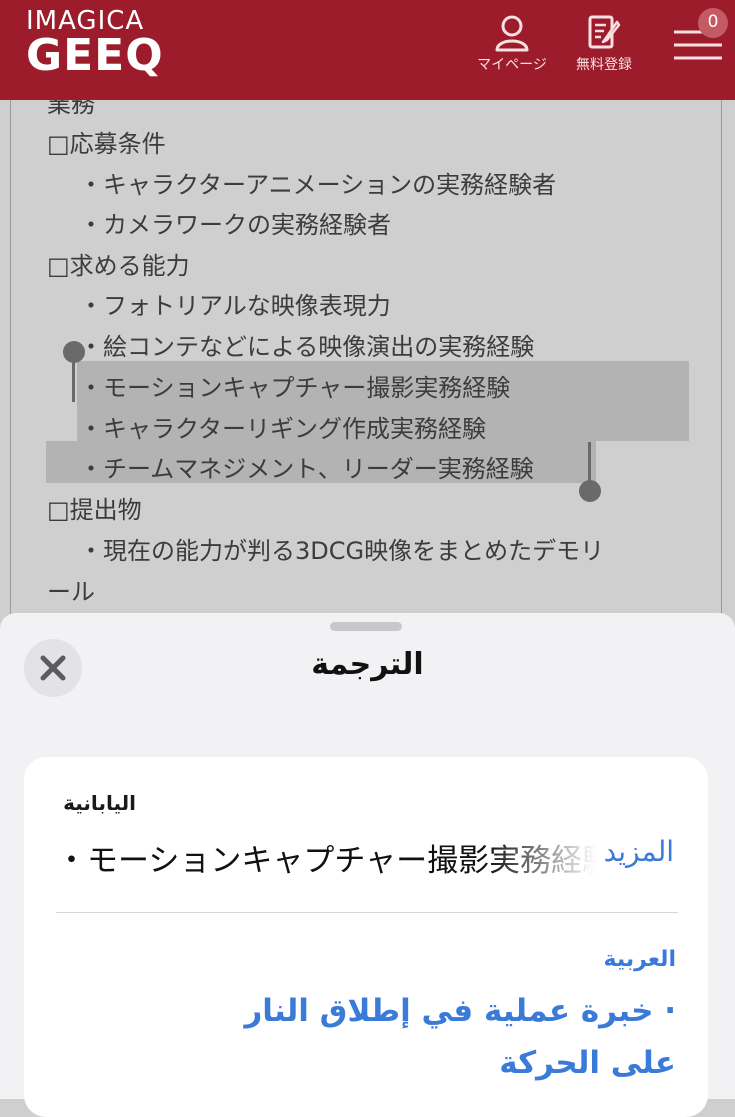 Image resolution: width=735 pixels, height=1117 pixels. Describe the element at coordinates (306, 469) in the screenshot. I see `selected-text-line: ・チームマネジメント、リーダー実務経験` at that location.